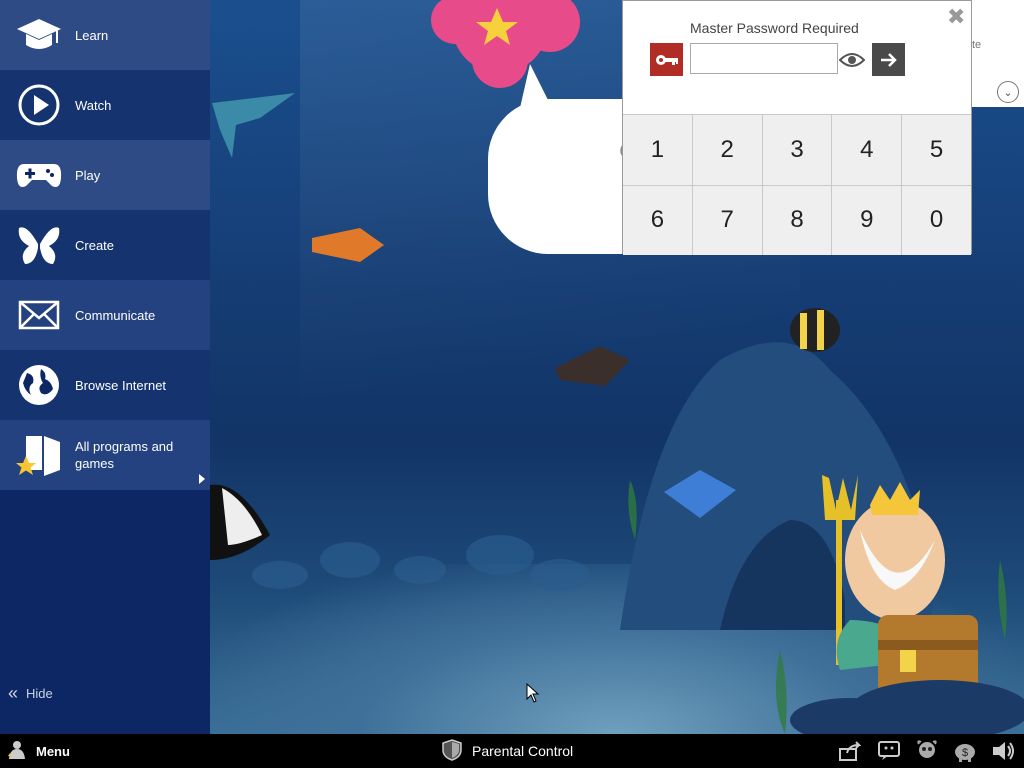 This screenshot has height=768, width=1024. I want to click on sidebar-item-label: All programs and games, so click(124, 455).